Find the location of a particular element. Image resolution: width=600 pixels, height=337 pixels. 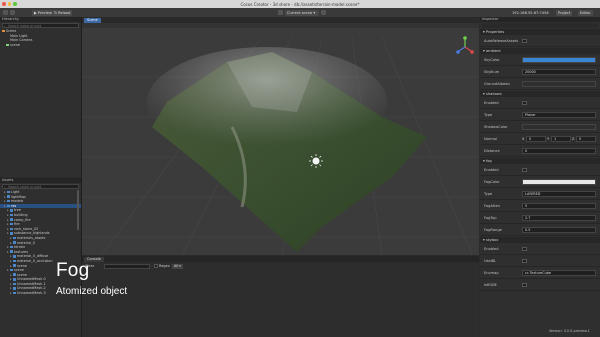

inspector-title: Inspector is located at coordinates (540, 19).